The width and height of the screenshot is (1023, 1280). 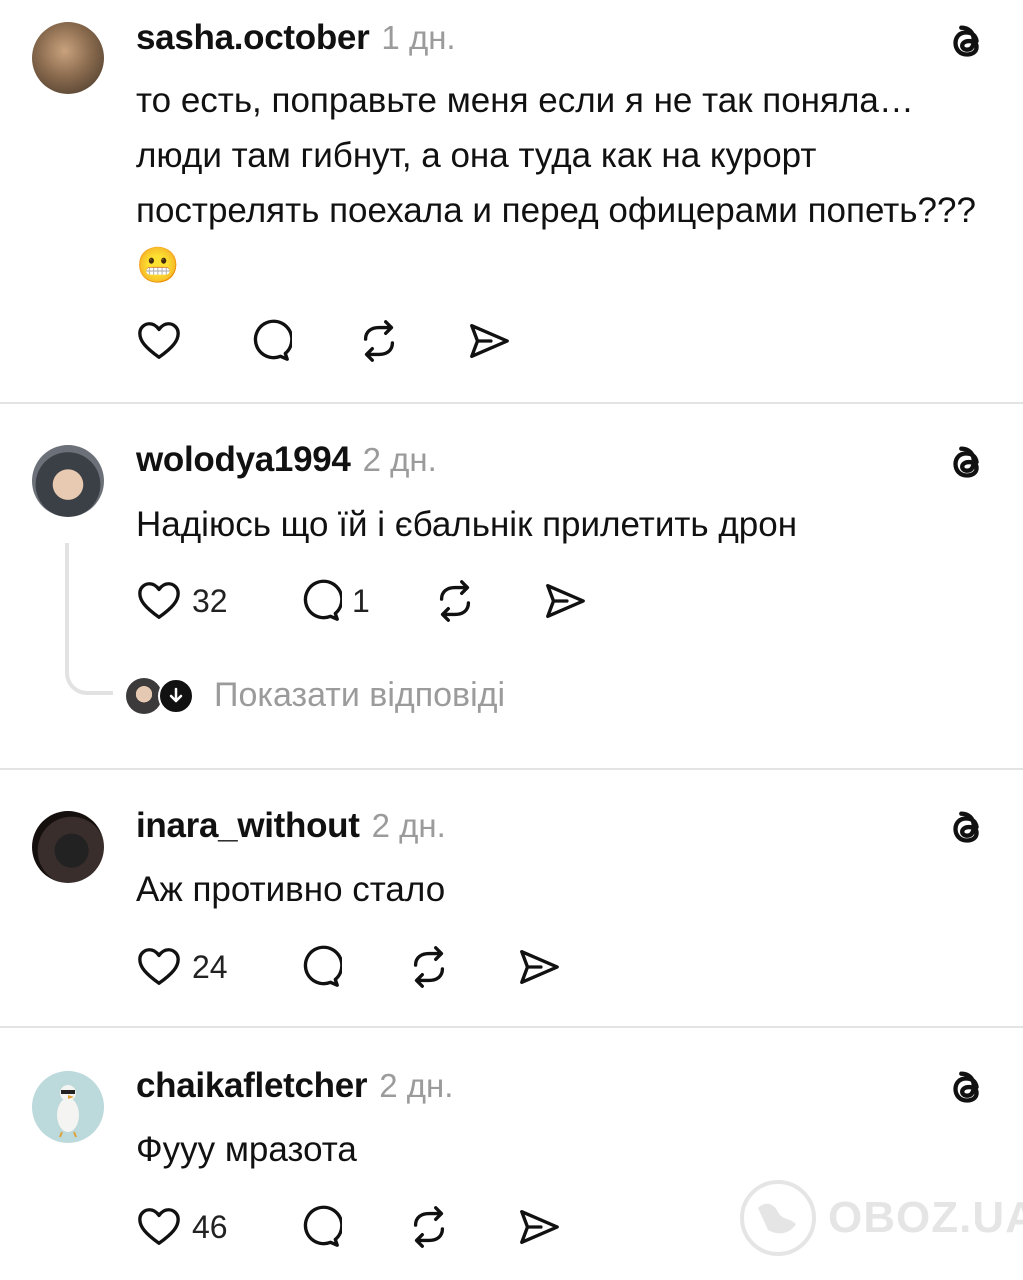 I want to click on watermark: OBOZ.UA, so click(x=880, y=1218).